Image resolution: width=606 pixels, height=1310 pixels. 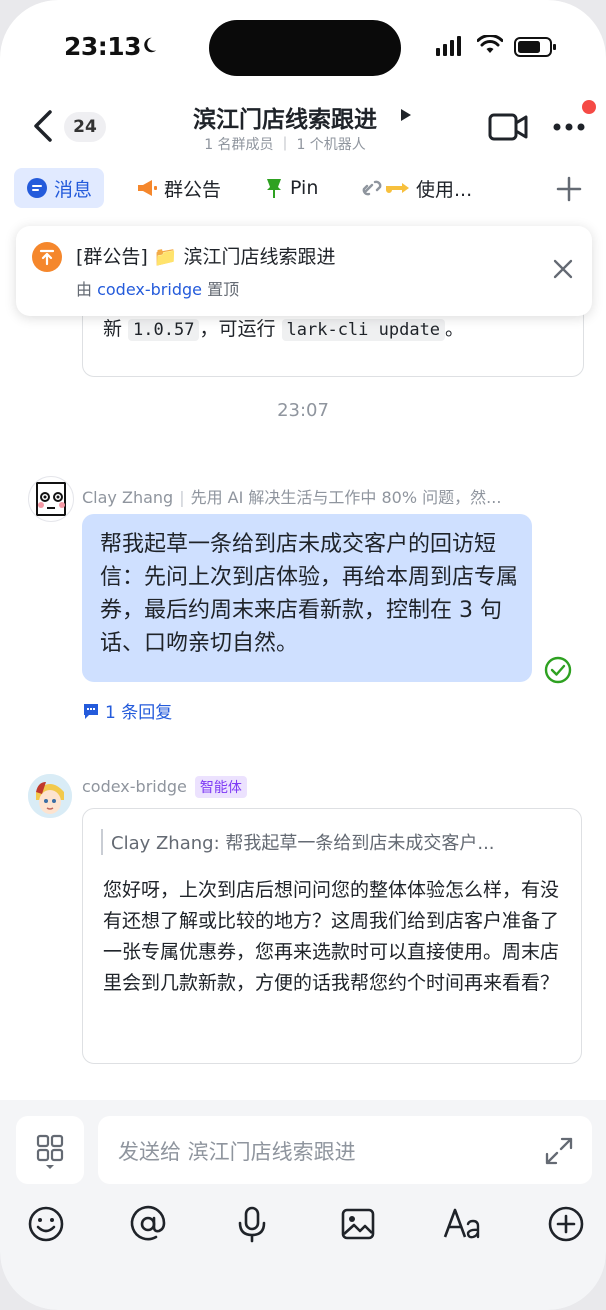 What do you see at coordinates (220, 787) in the screenshot?
I see `agent-badge: 智能体` at bounding box center [220, 787].